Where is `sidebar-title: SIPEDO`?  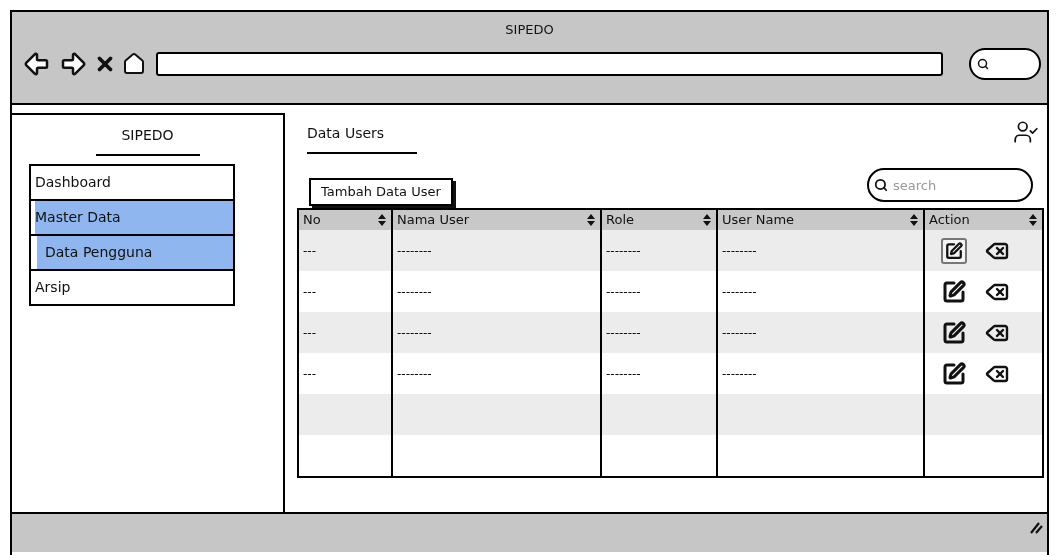 sidebar-title: SIPEDO is located at coordinates (147, 135).